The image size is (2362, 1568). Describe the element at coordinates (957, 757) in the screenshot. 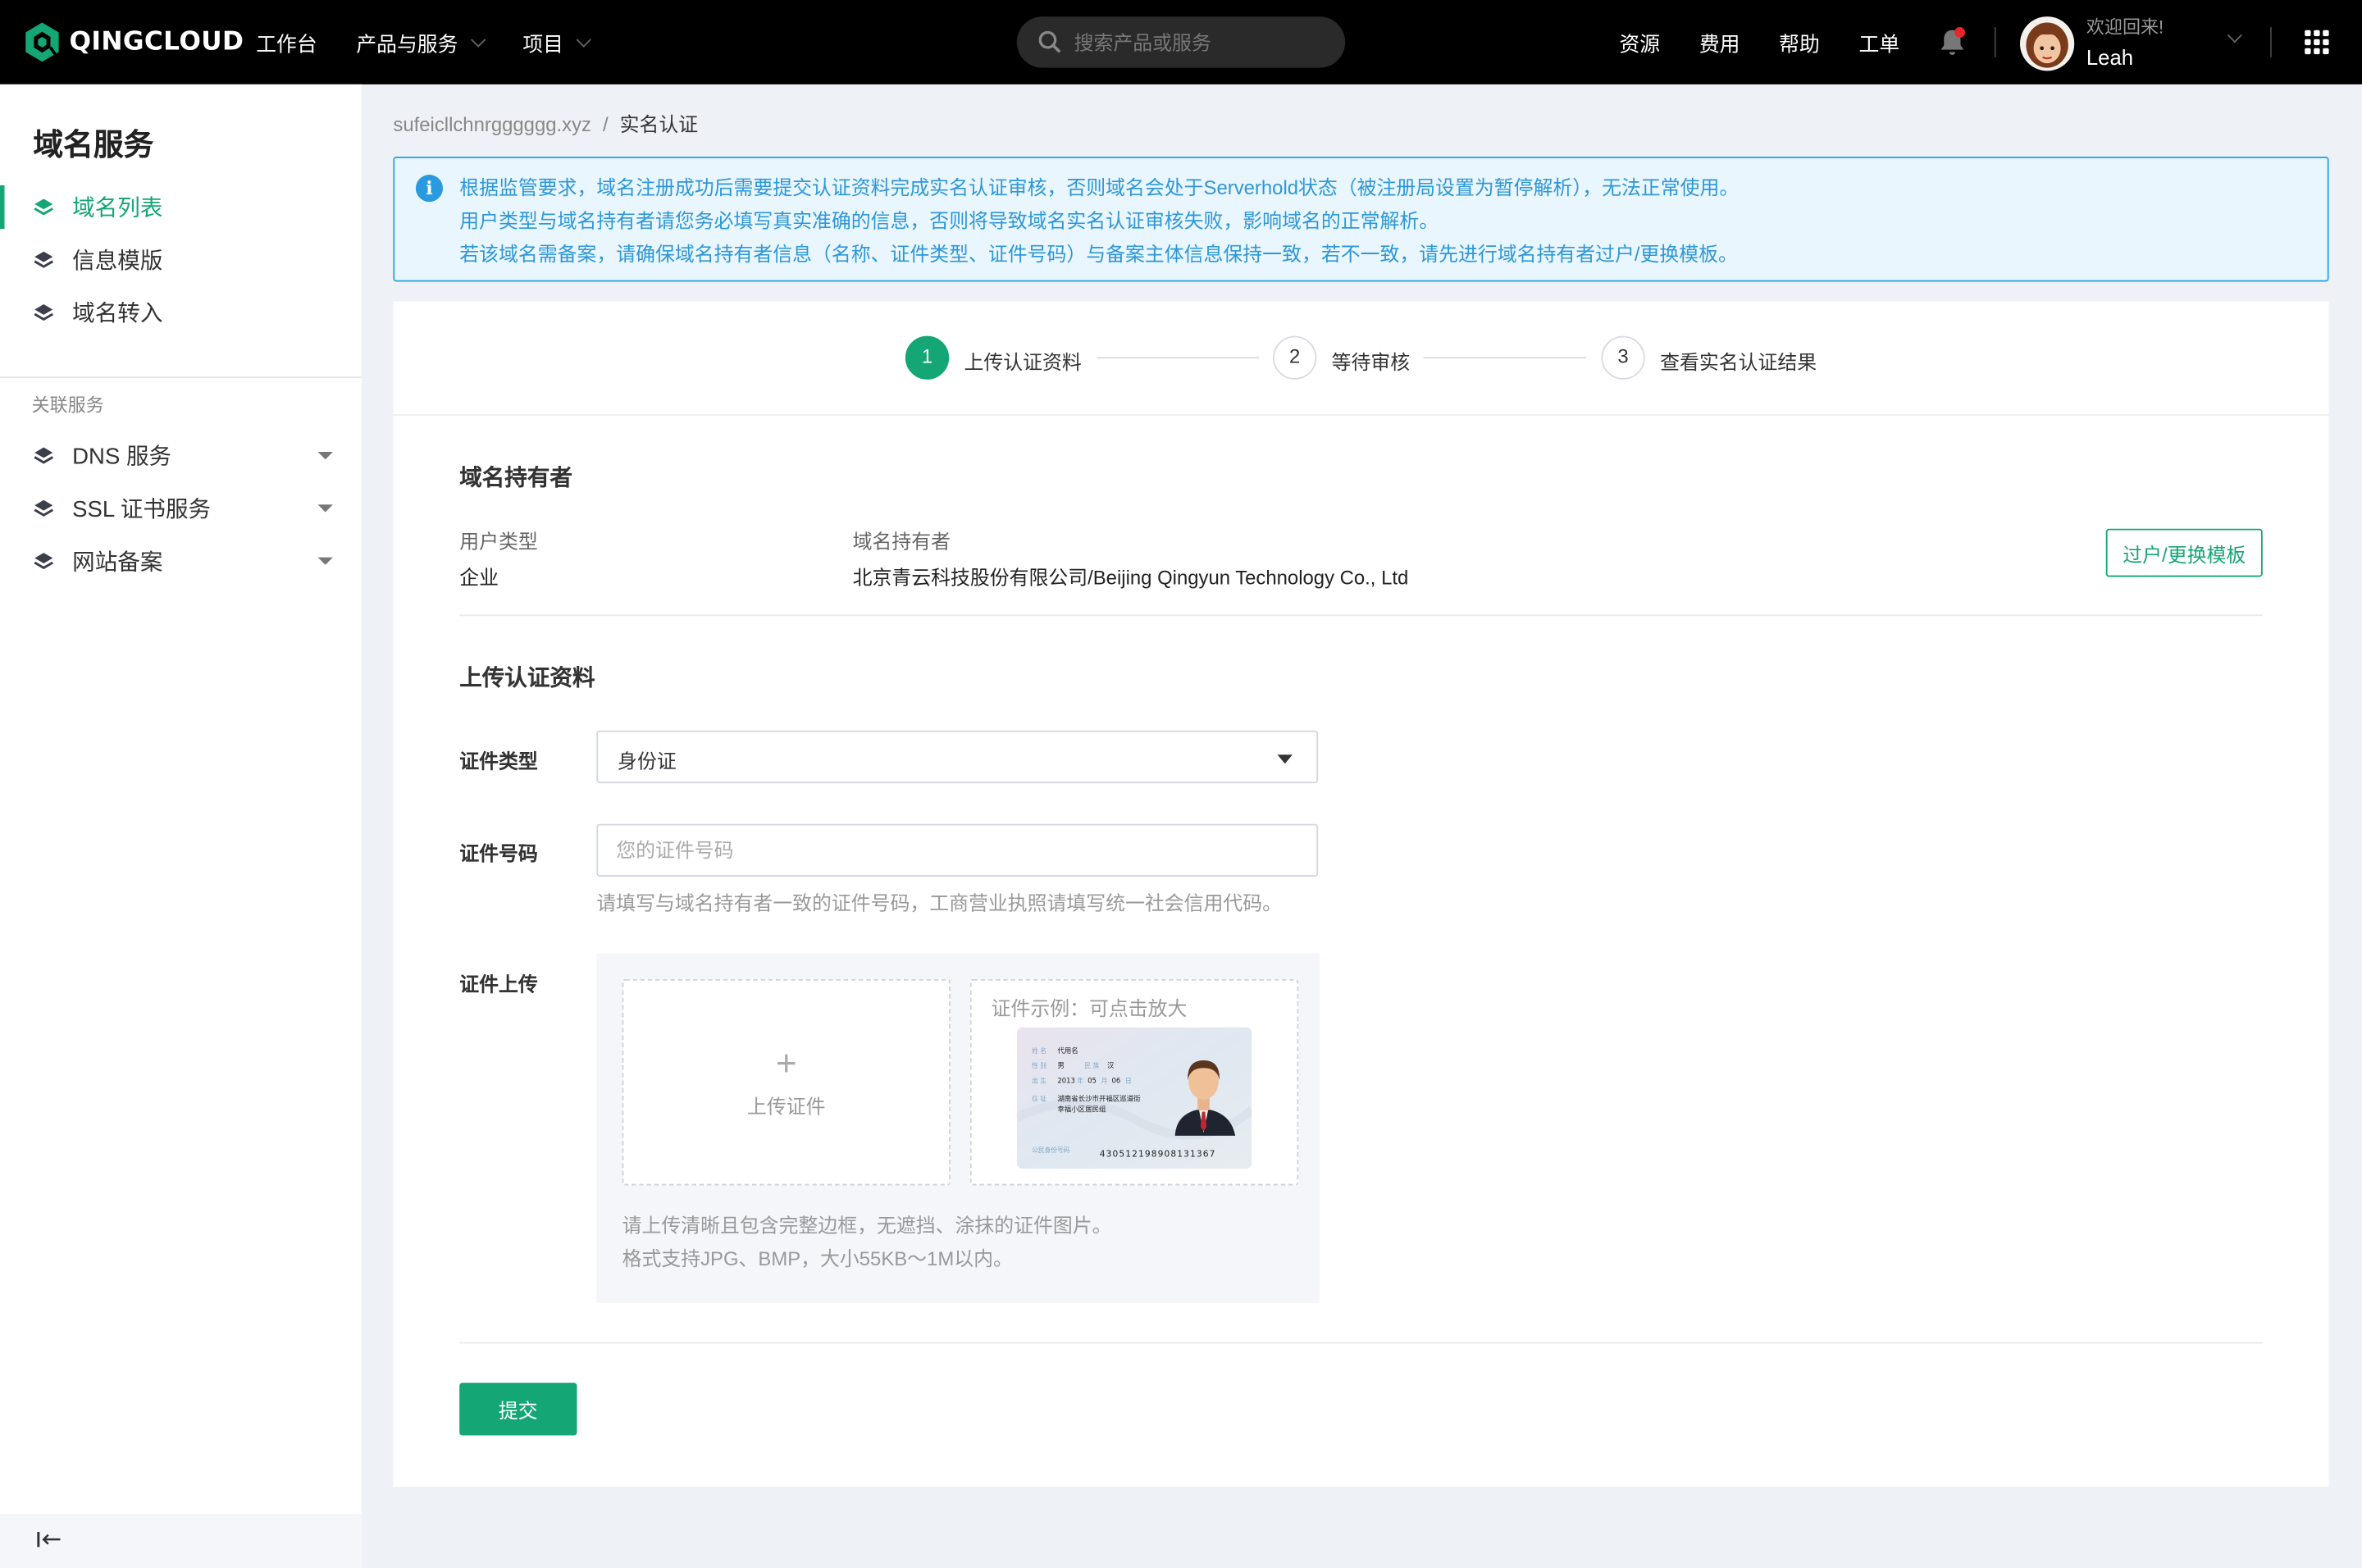

I see `cert-type-select: 身份证` at that location.